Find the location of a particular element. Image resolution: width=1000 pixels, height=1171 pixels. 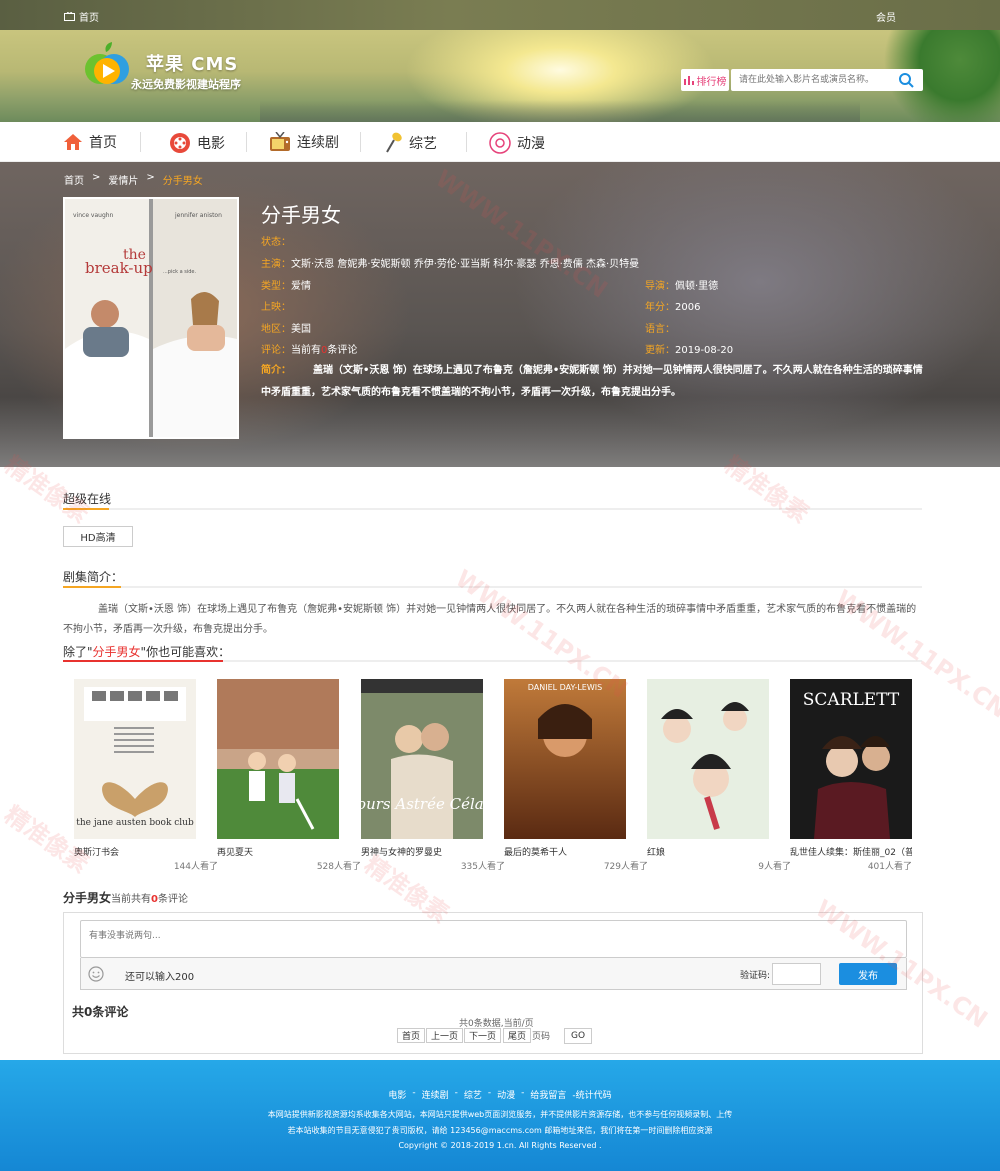

related-views: 401人看了 is located at coordinates (889, 867).